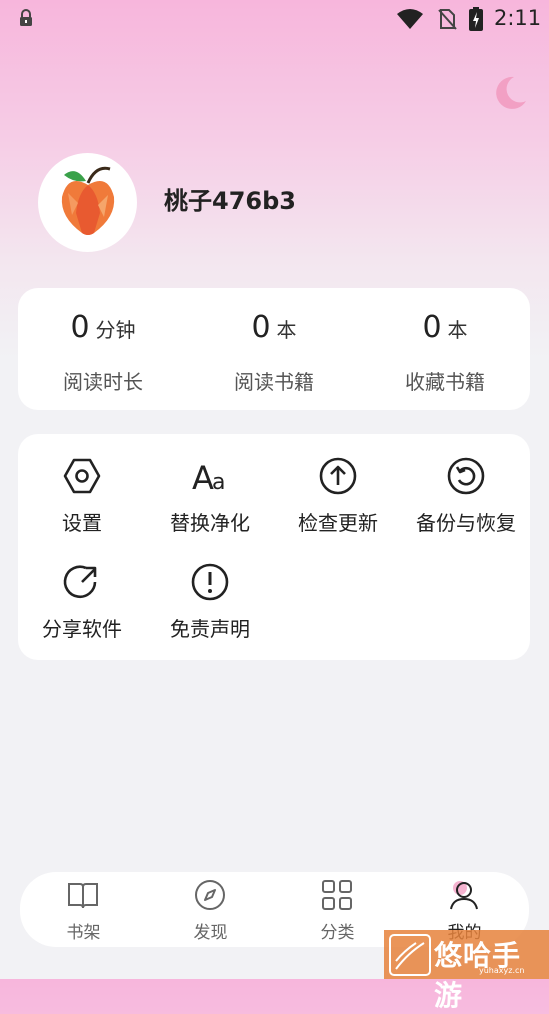  I want to click on stat-books-read: 0本 阅读书籍, so click(274, 349).